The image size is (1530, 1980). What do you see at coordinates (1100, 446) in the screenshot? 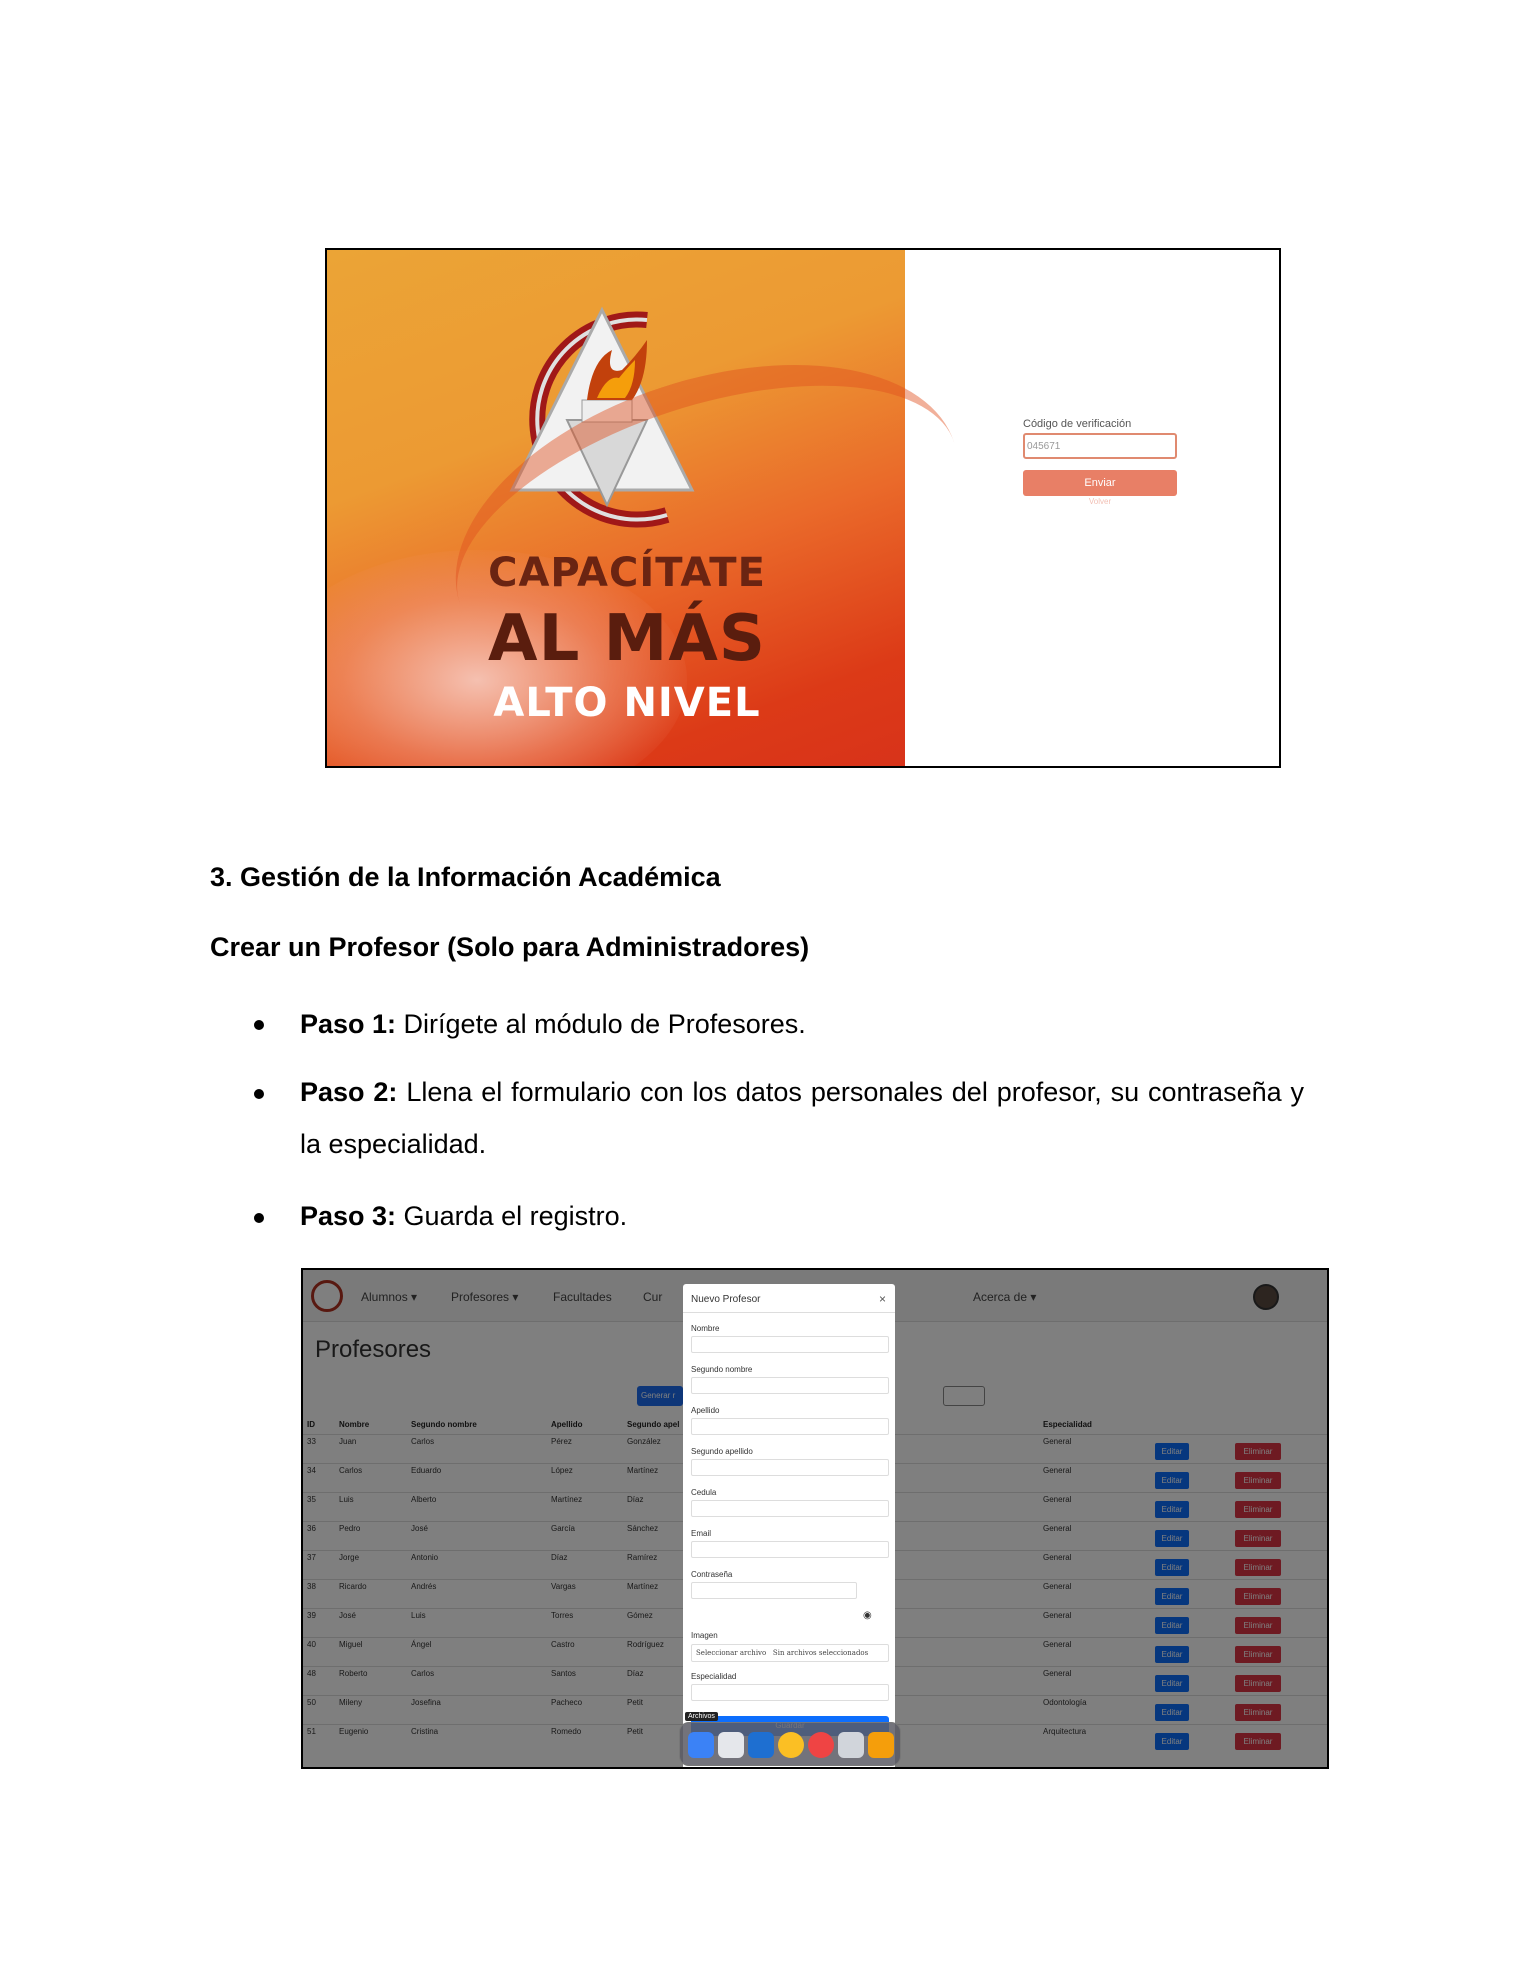
I see `code-input: 045671` at bounding box center [1100, 446].